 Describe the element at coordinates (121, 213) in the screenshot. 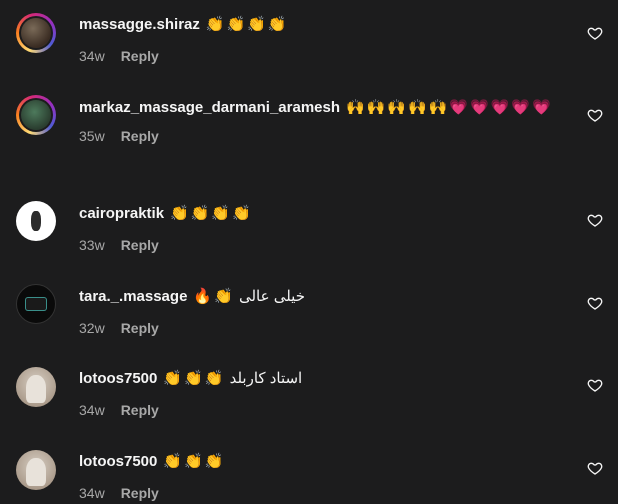

I see `comment-username: cairopraktik` at that location.